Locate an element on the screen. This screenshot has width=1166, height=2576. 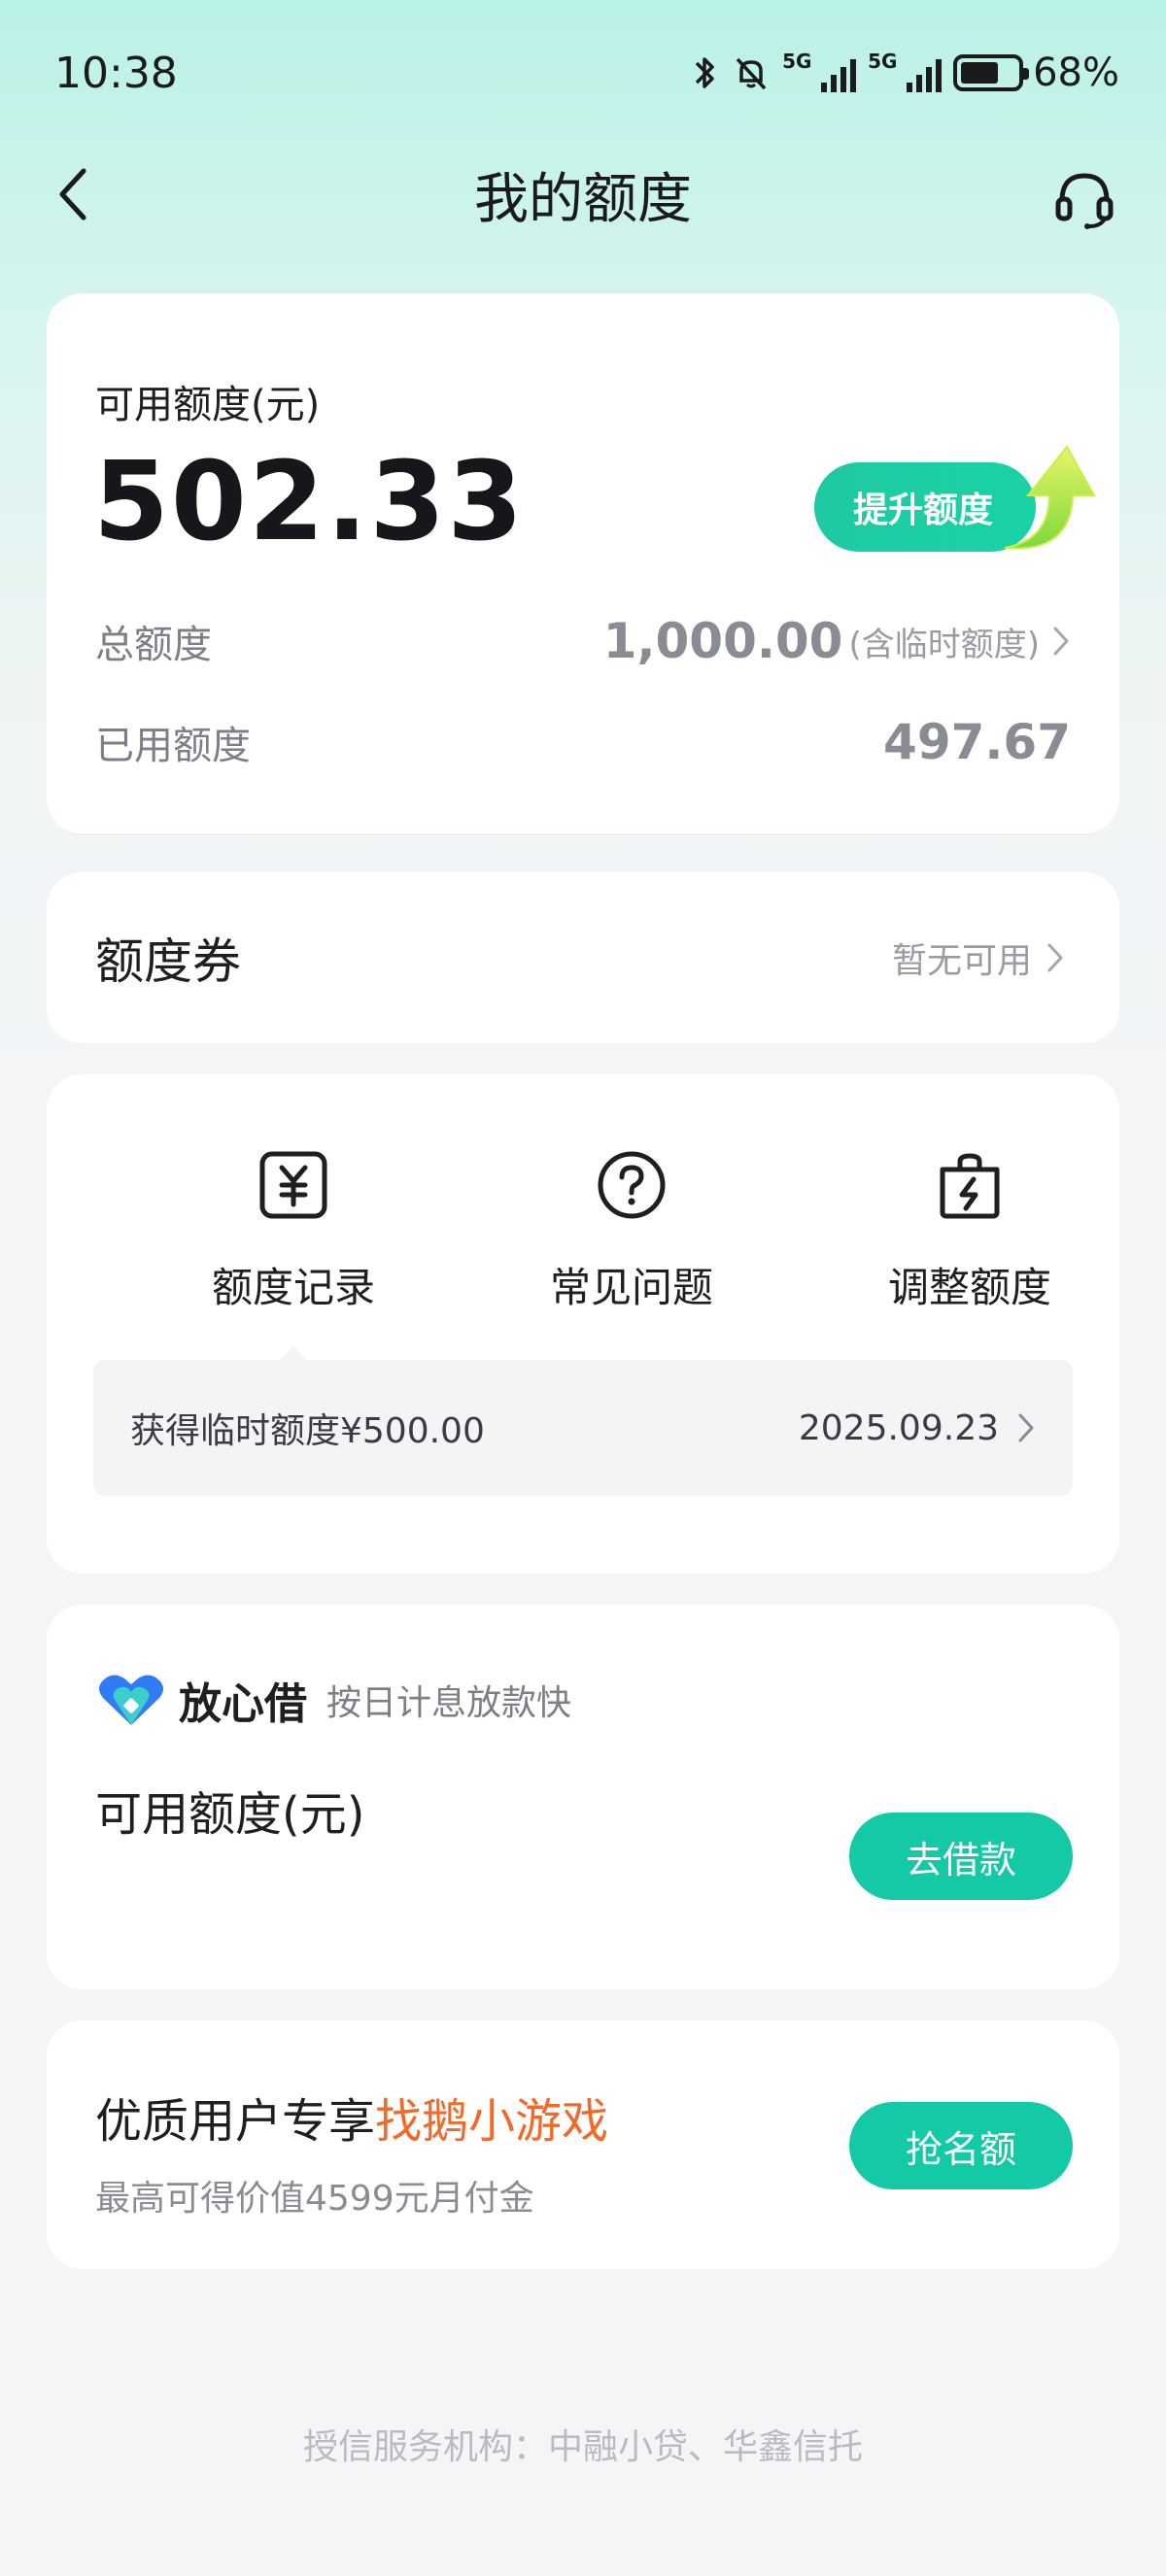
back-button is located at coordinates (74, 194).